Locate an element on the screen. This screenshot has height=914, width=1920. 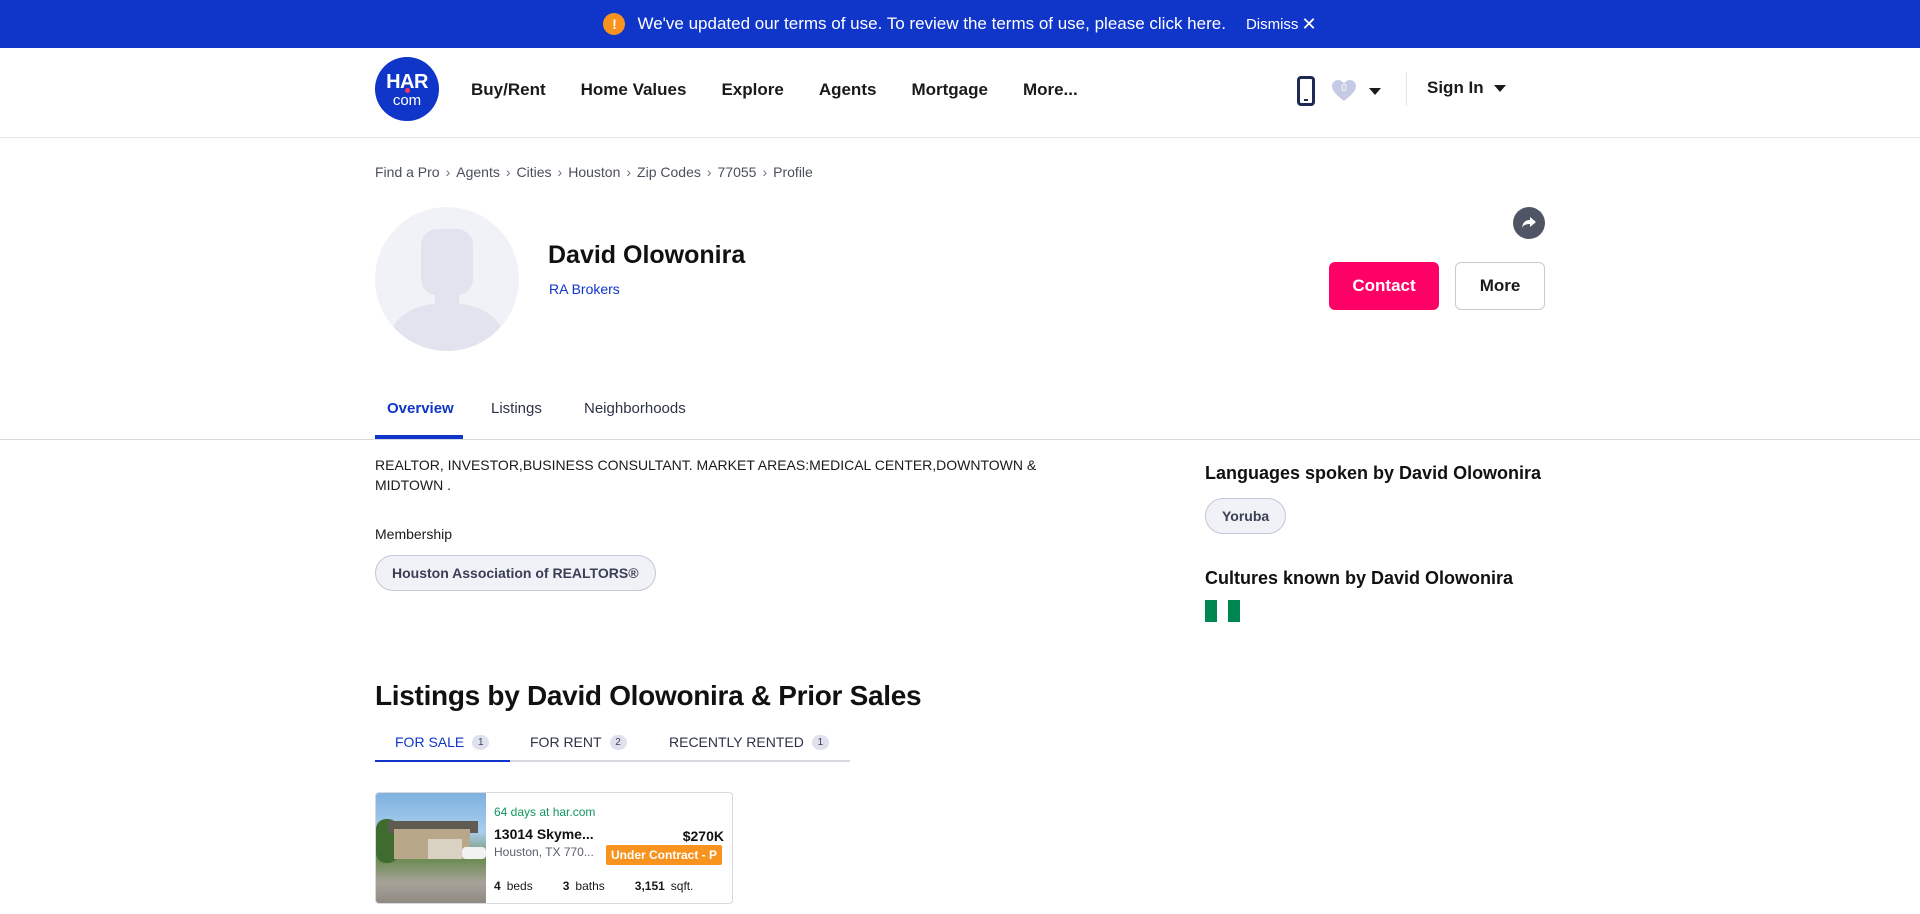
baths-value: 3 is located at coordinates (566, 886).